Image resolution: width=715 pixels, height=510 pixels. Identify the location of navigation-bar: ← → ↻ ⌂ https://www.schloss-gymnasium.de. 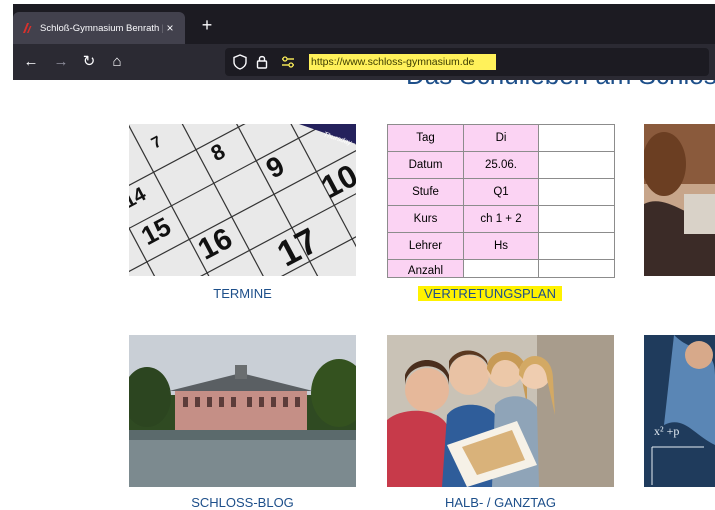
(364, 62).